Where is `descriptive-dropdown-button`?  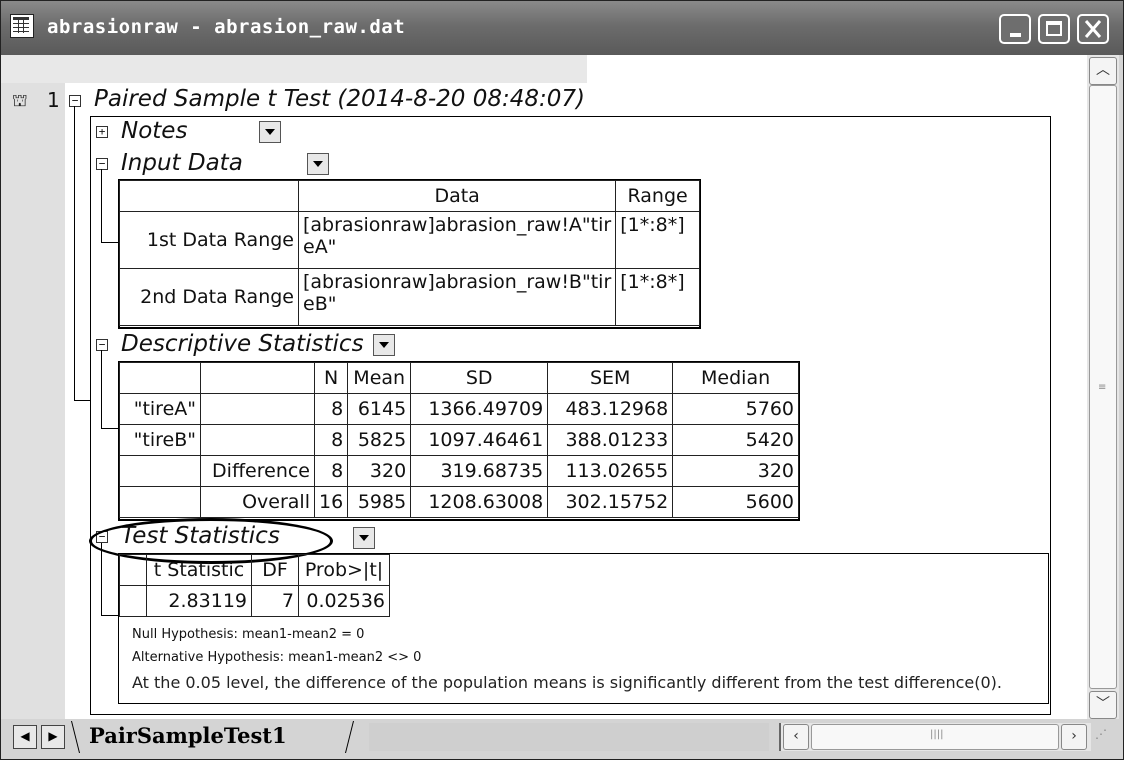
descriptive-dropdown-button is located at coordinates (384, 345).